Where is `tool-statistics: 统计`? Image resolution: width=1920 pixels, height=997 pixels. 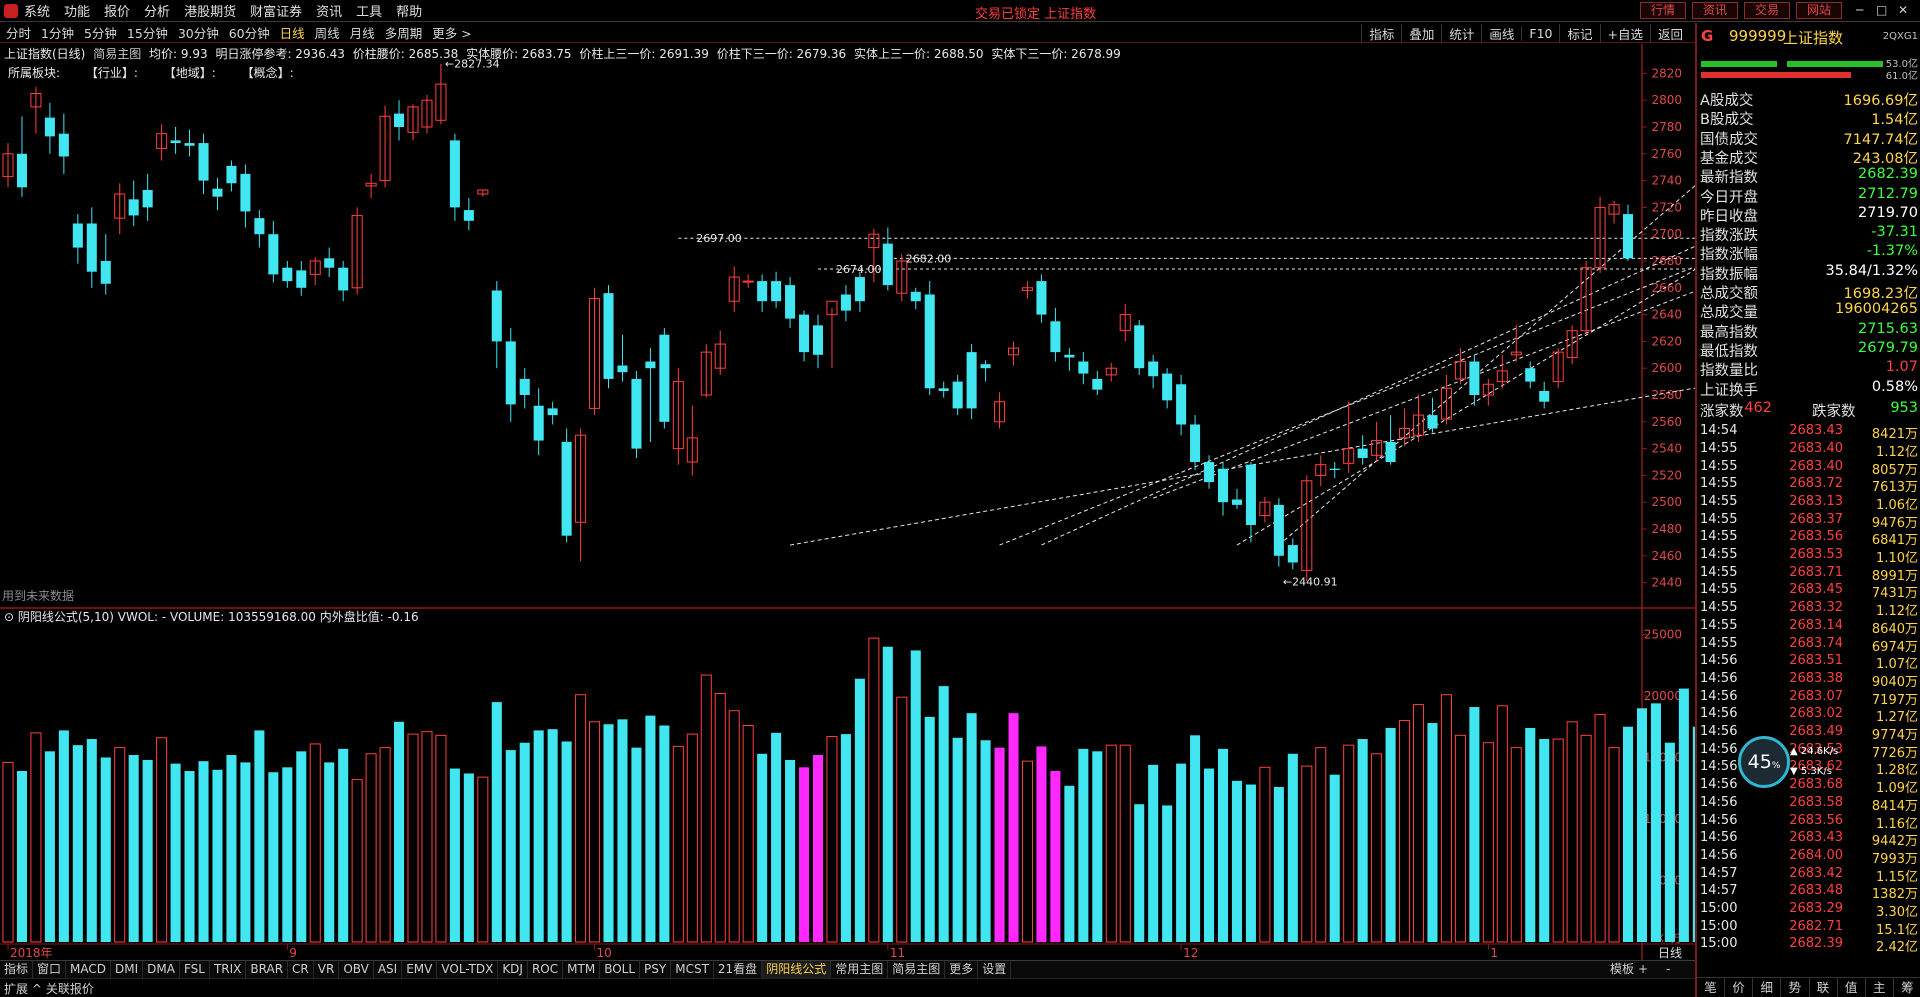
tool-statistics: 统计 is located at coordinates (1461, 33).